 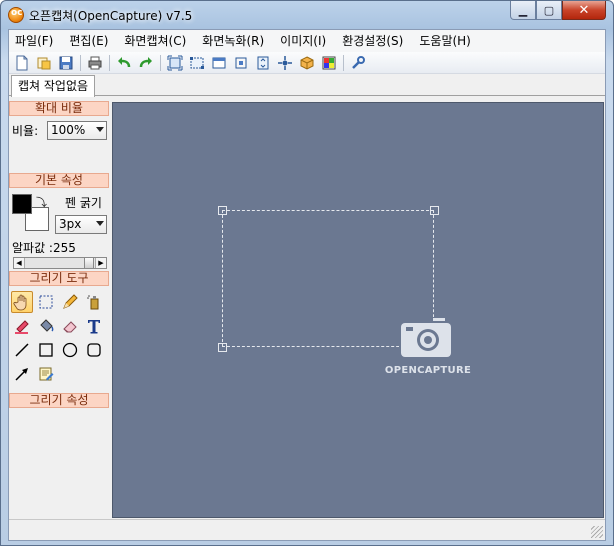 I want to click on tab-no-capture: 캡쳐 작업없음, so click(x=53, y=86).